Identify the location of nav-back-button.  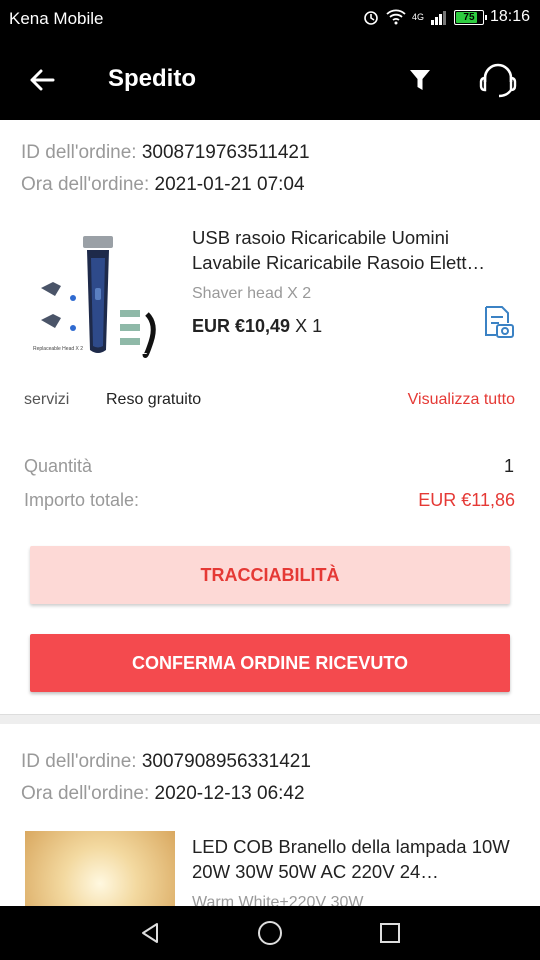
(150, 933).